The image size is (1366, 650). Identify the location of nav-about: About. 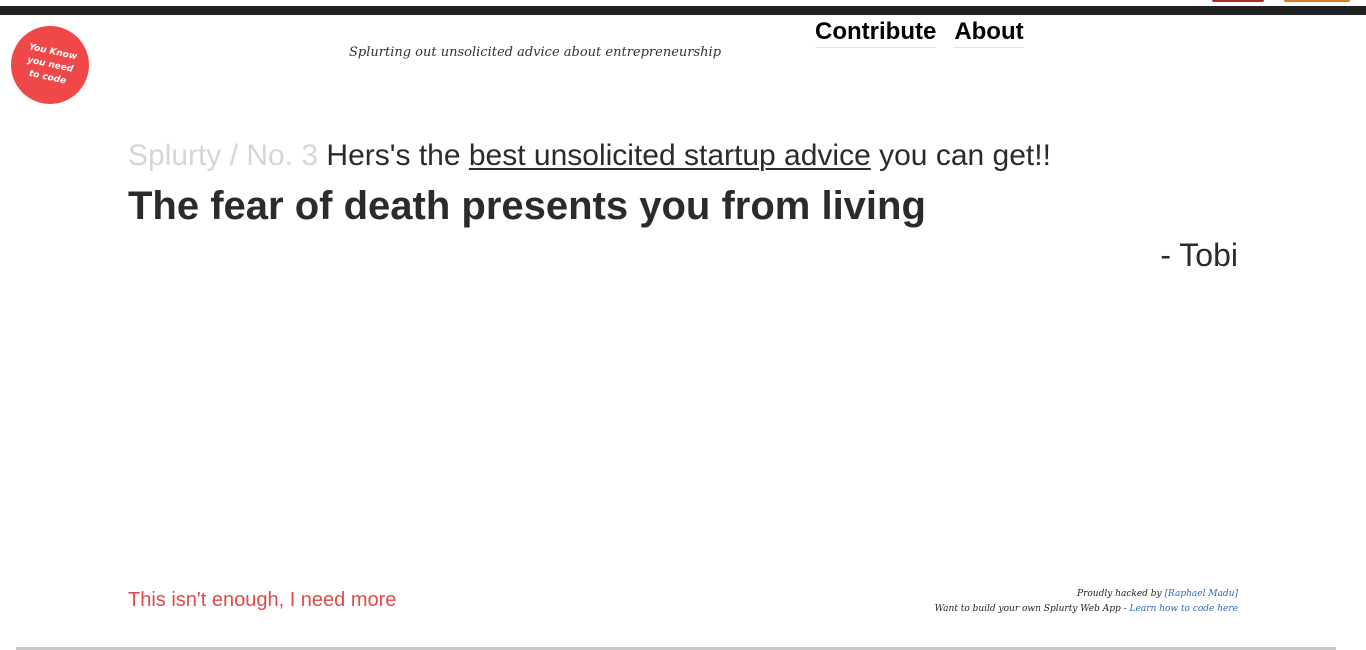
(989, 33).